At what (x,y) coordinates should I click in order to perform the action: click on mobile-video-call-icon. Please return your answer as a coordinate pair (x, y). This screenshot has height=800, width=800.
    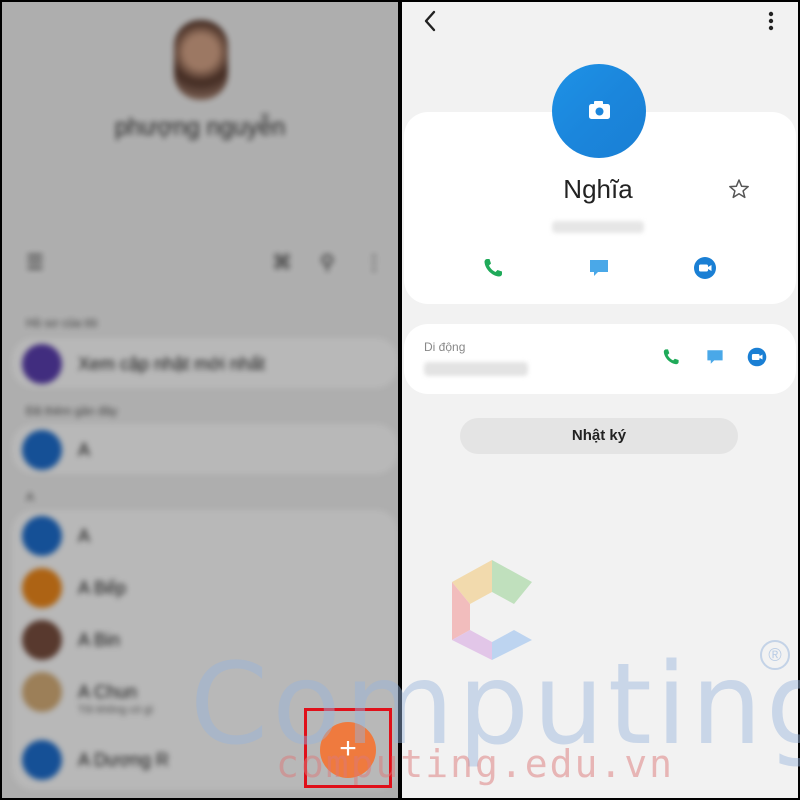
    Looking at the image, I should click on (757, 357).